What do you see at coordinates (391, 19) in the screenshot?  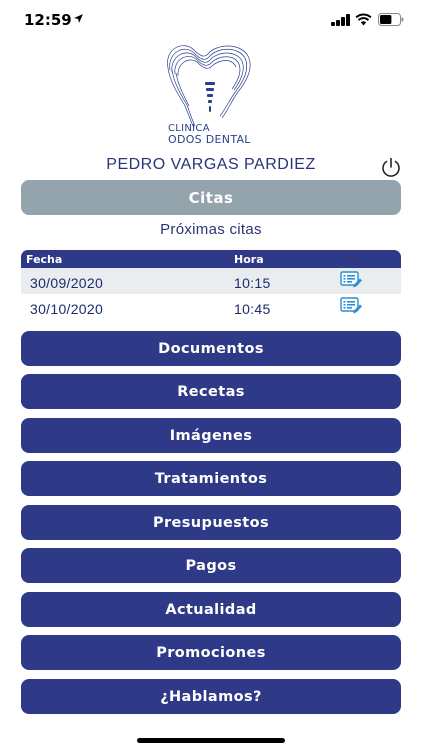 I see `battery-icon` at bounding box center [391, 19].